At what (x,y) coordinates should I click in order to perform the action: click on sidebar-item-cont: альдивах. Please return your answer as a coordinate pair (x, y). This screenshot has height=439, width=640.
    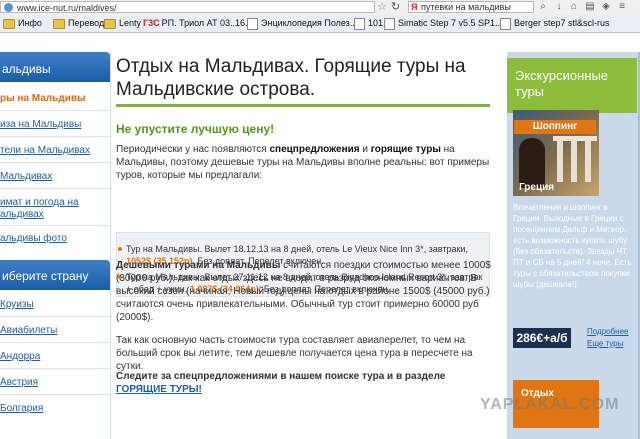
    Looking at the image, I should click on (55, 215).